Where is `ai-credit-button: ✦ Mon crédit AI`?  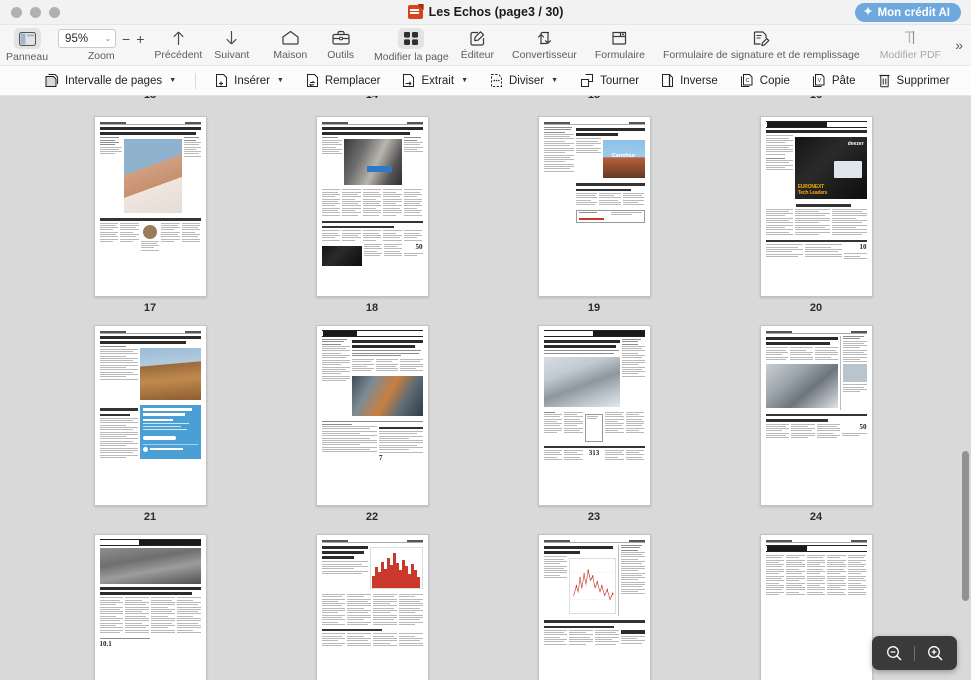 ai-credit-button: ✦ Mon crédit AI is located at coordinates (908, 12).